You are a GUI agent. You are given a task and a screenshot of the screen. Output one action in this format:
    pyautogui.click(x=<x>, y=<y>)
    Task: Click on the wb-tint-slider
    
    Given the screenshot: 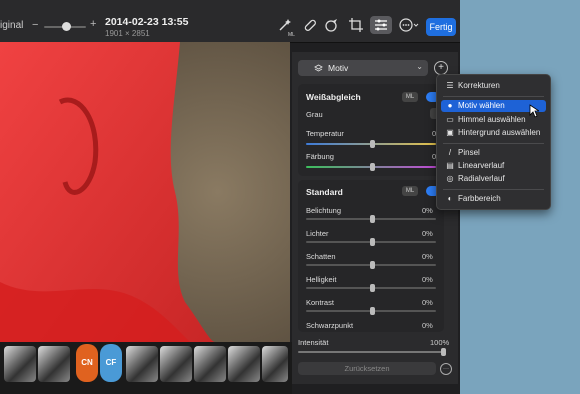 What is the action you would take?
    pyautogui.click(x=371, y=167)
    